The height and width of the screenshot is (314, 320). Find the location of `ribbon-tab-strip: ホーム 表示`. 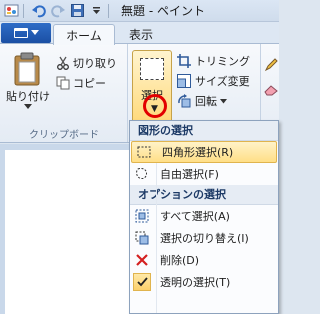

ribbon-tab-strip: ホーム 表示 is located at coordinates (139, 33).